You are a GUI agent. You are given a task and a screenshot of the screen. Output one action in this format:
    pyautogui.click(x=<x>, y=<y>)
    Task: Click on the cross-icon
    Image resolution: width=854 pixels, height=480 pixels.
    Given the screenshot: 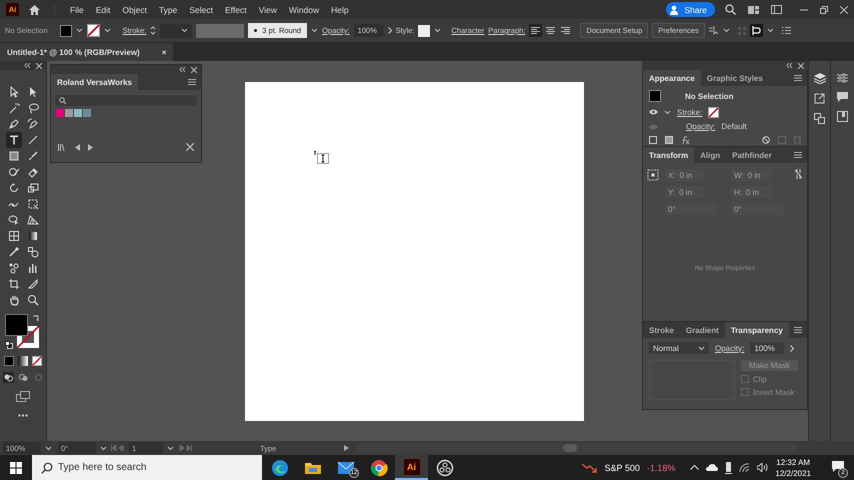 What is the action you would take?
    pyautogui.click(x=190, y=147)
    